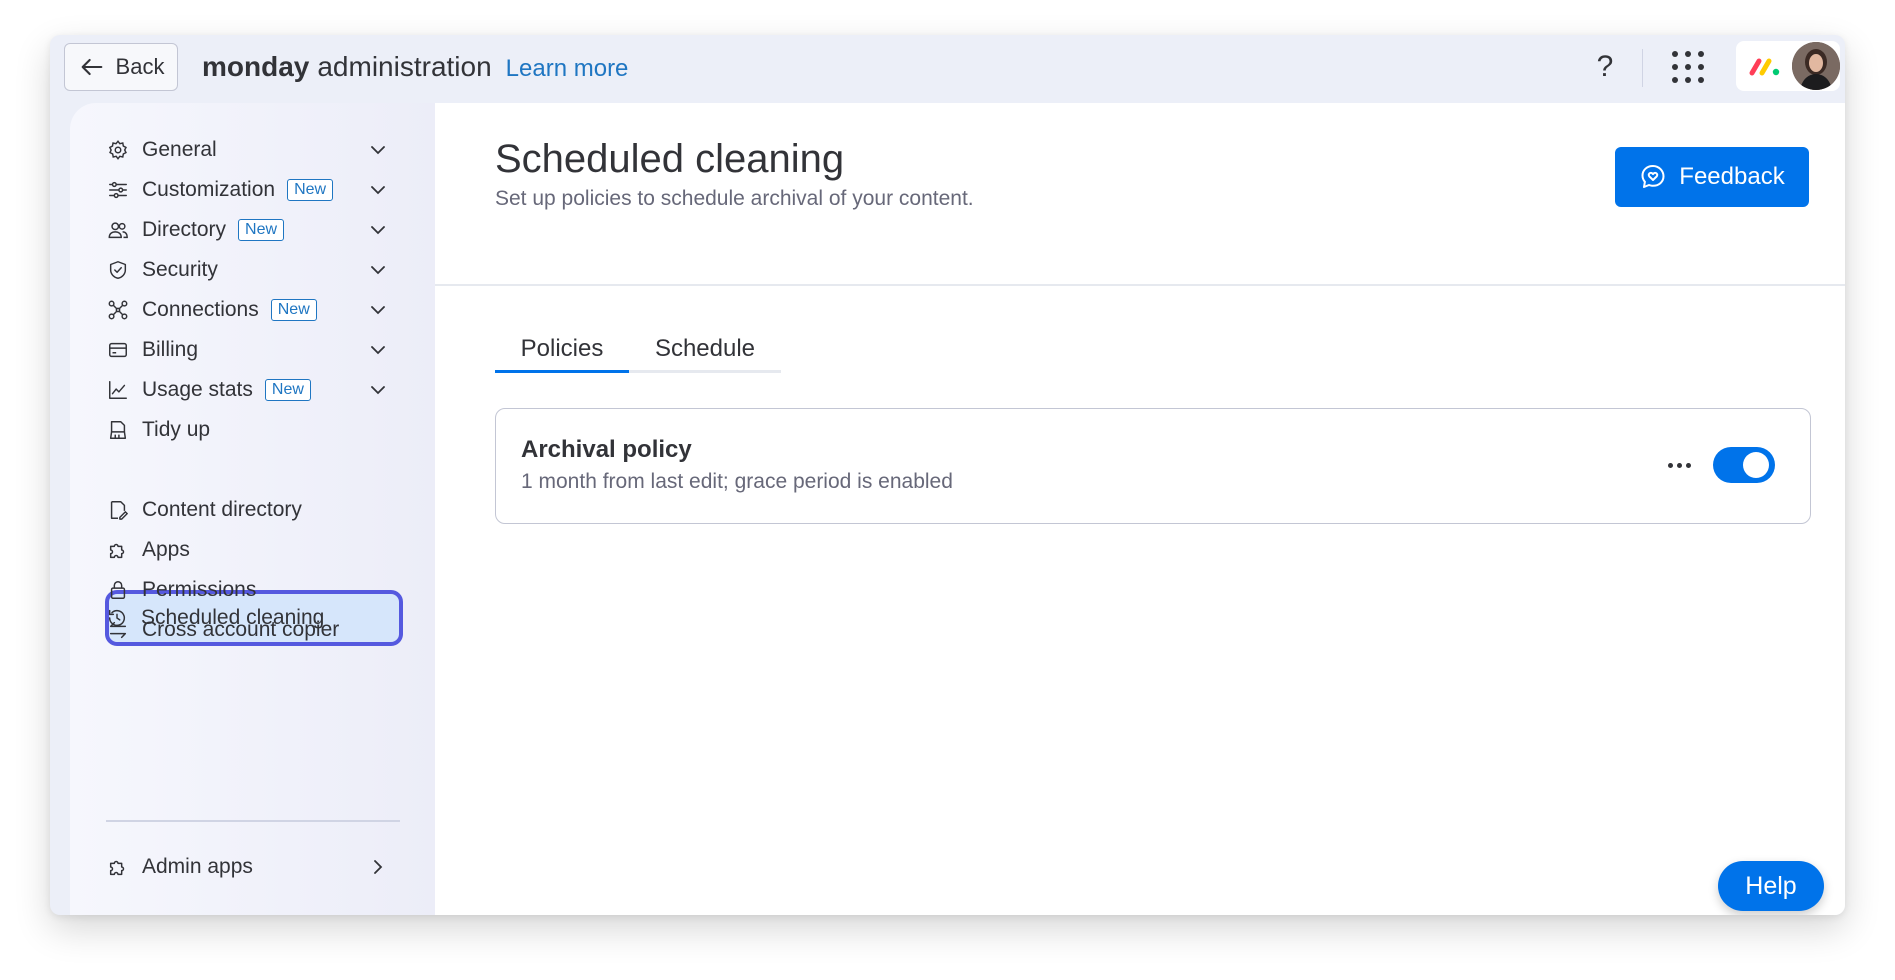  What do you see at coordinates (562, 371) in the screenshot?
I see `tab-selected-indicator` at bounding box center [562, 371].